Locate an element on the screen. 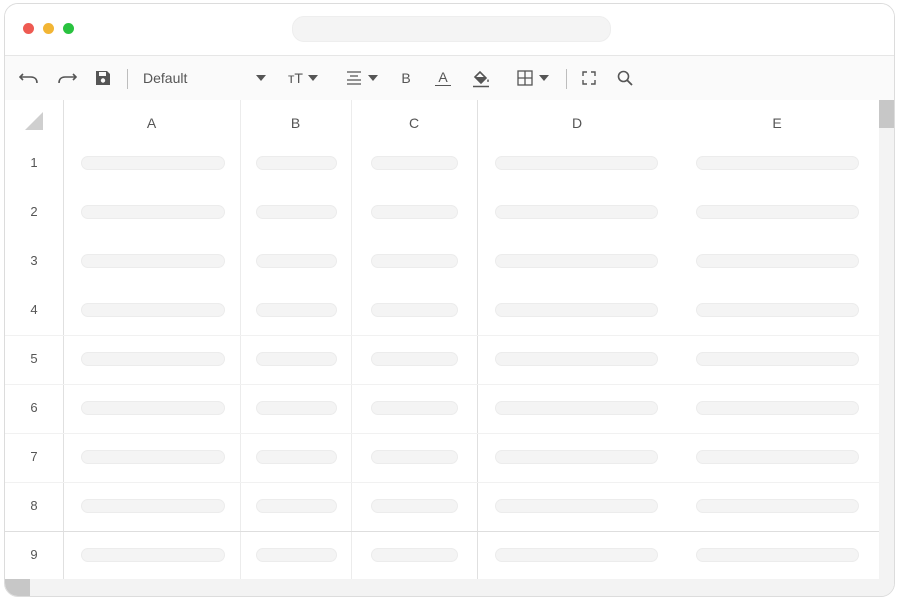  cell-c9 is located at coordinates (414, 555).